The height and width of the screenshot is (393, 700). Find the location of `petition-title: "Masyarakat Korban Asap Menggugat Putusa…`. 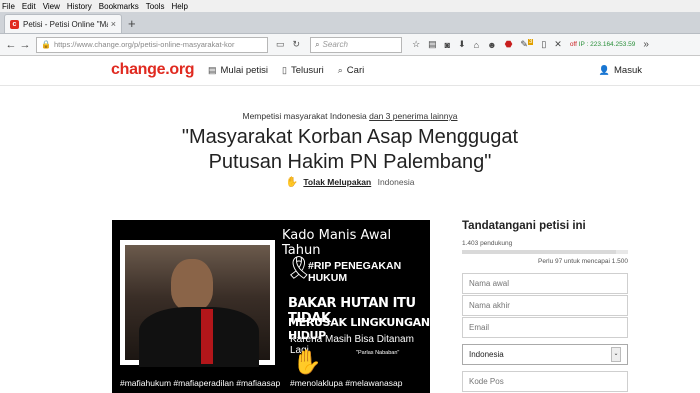

petition-title: "Masyarakat Korban Asap Menggugat Putusa… is located at coordinates (350, 149).